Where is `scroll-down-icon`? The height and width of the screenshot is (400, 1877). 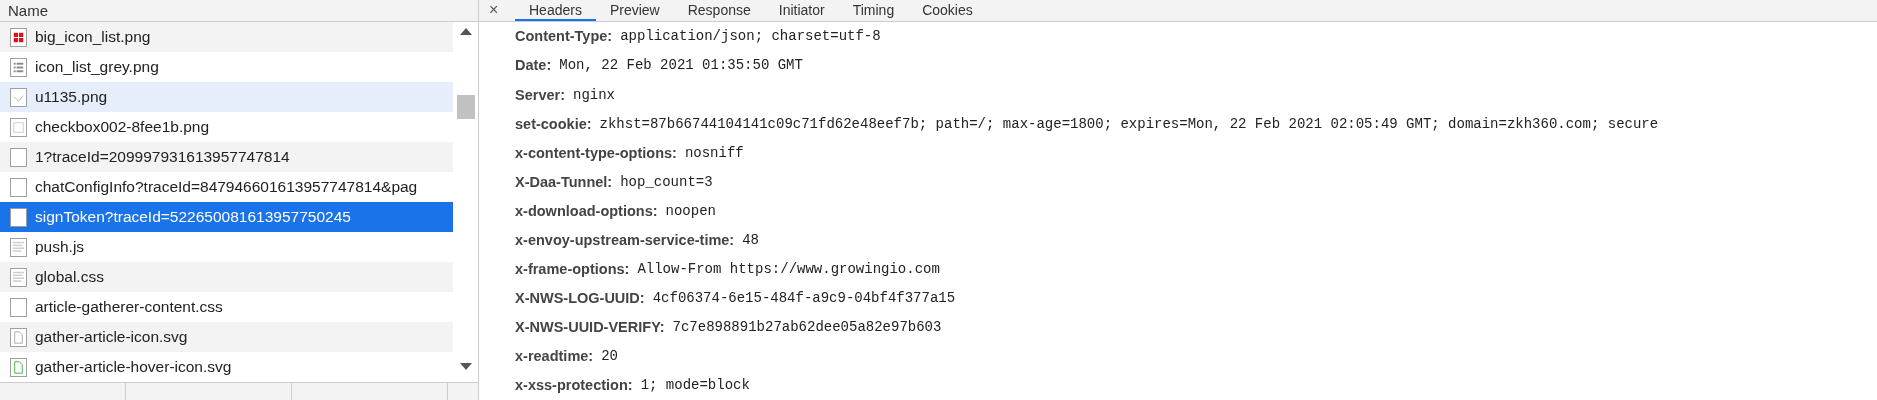 scroll-down-icon is located at coordinates (466, 366).